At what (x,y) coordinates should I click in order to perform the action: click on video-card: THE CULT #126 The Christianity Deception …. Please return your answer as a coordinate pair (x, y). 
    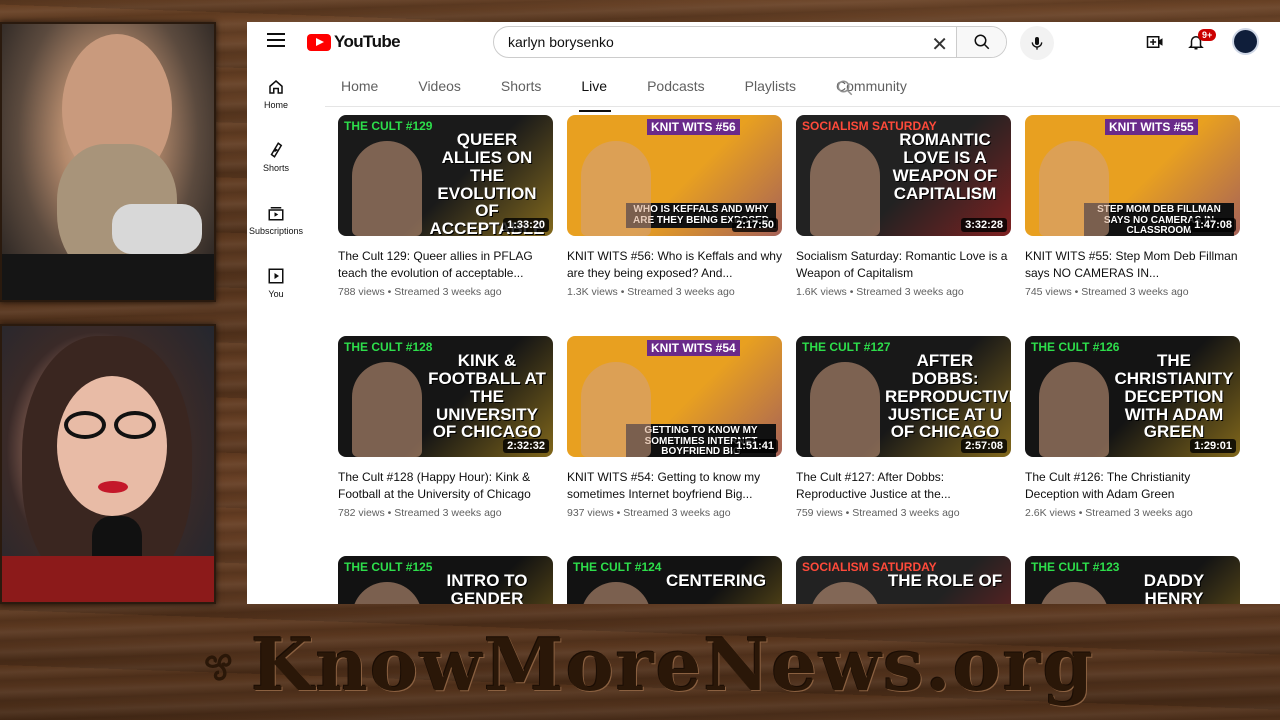
    Looking at the image, I should click on (1132, 427).